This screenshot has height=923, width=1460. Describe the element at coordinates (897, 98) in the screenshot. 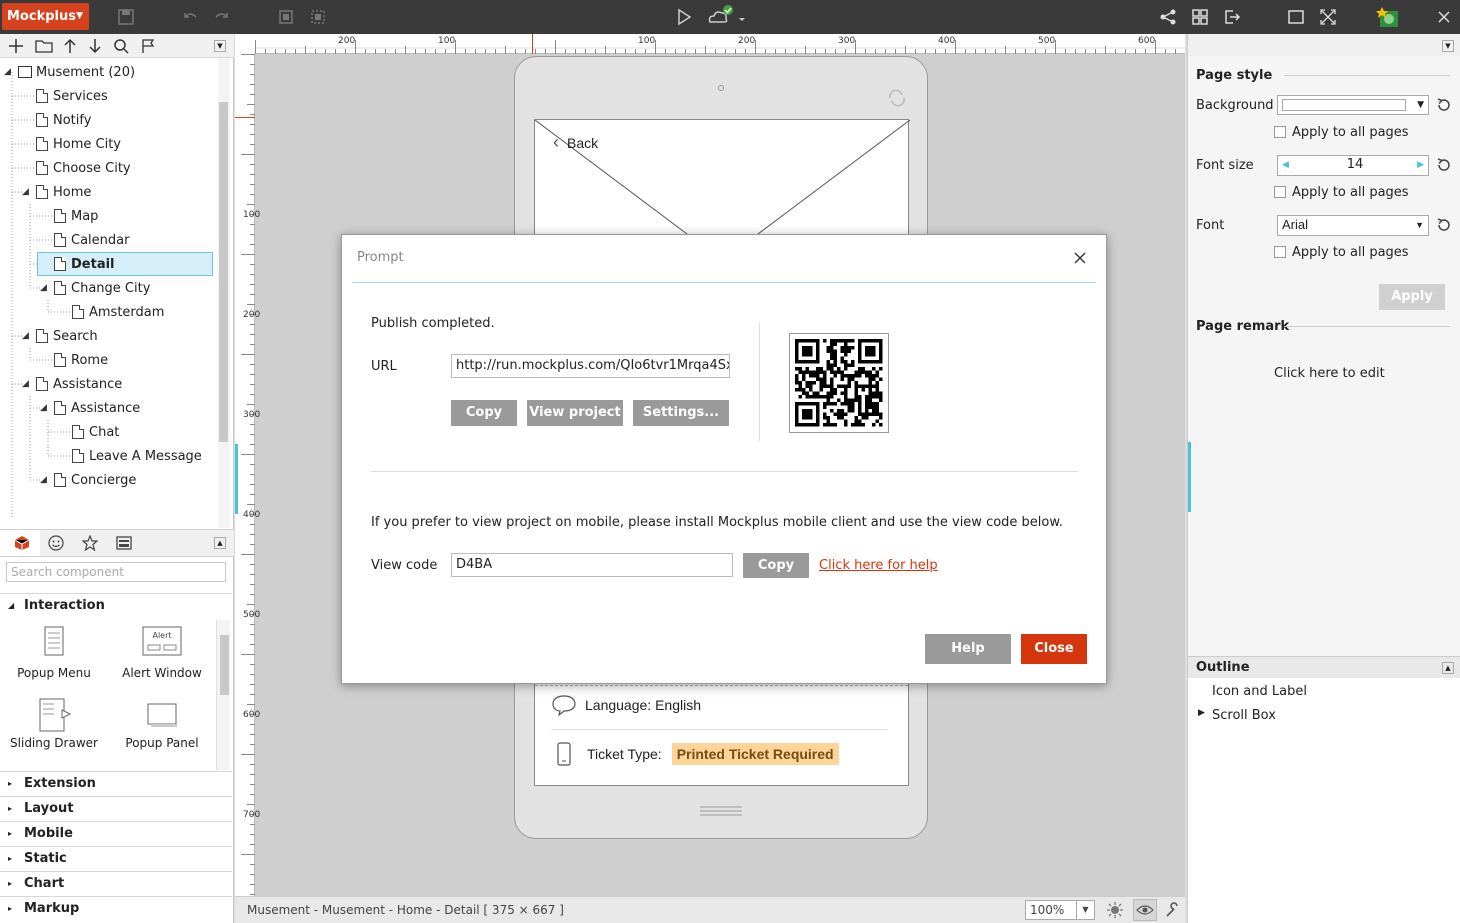

I see `rotate-icon` at that location.